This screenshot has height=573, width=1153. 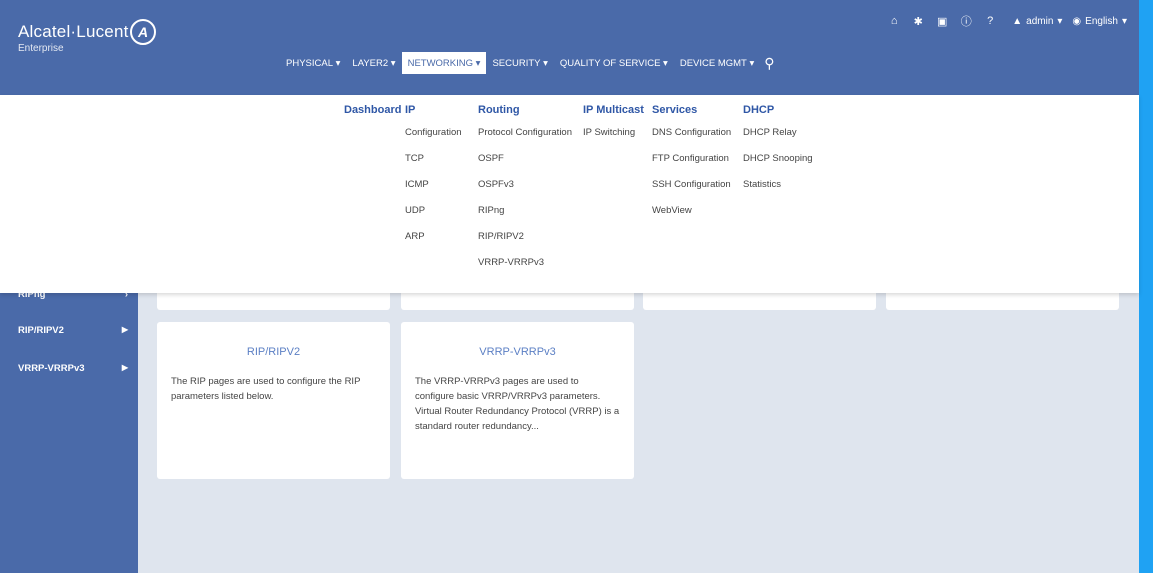 I want to click on mega-dashboard-link: Dashboard, so click(x=372, y=110).